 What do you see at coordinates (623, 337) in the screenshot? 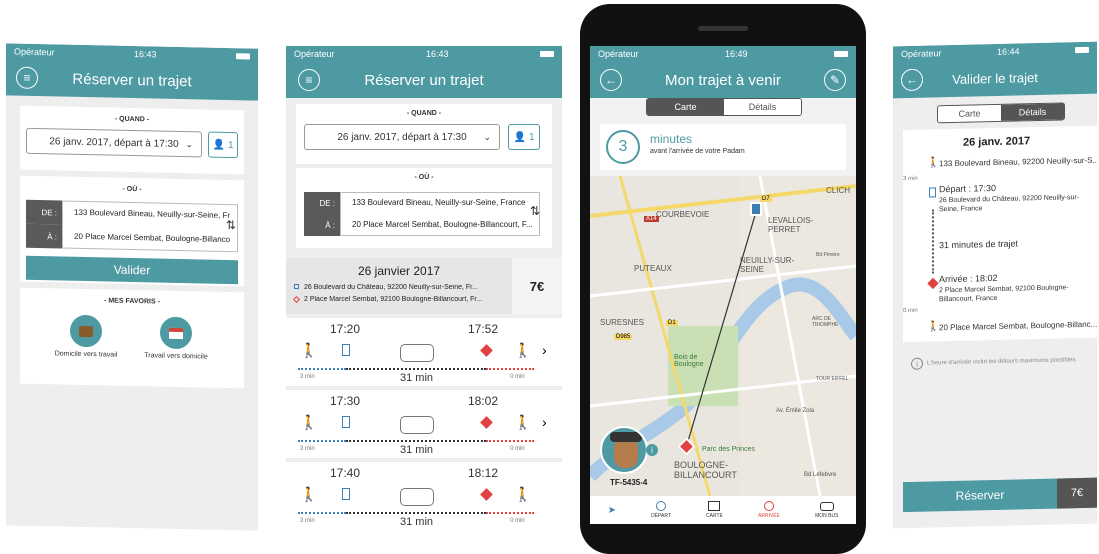
I see `road-shield: D985` at bounding box center [623, 337].